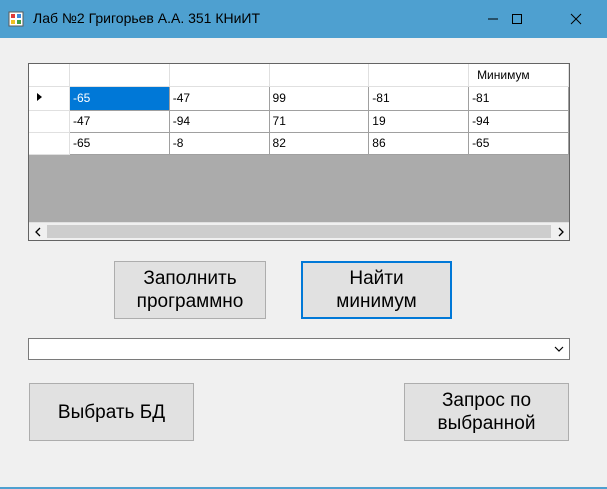 This screenshot has width=607, height=489. What do you see at coordinates (111, 412) in the screenshot?
I see `choose-db-button: Выбрать БД` at bounding box center [111, 412].